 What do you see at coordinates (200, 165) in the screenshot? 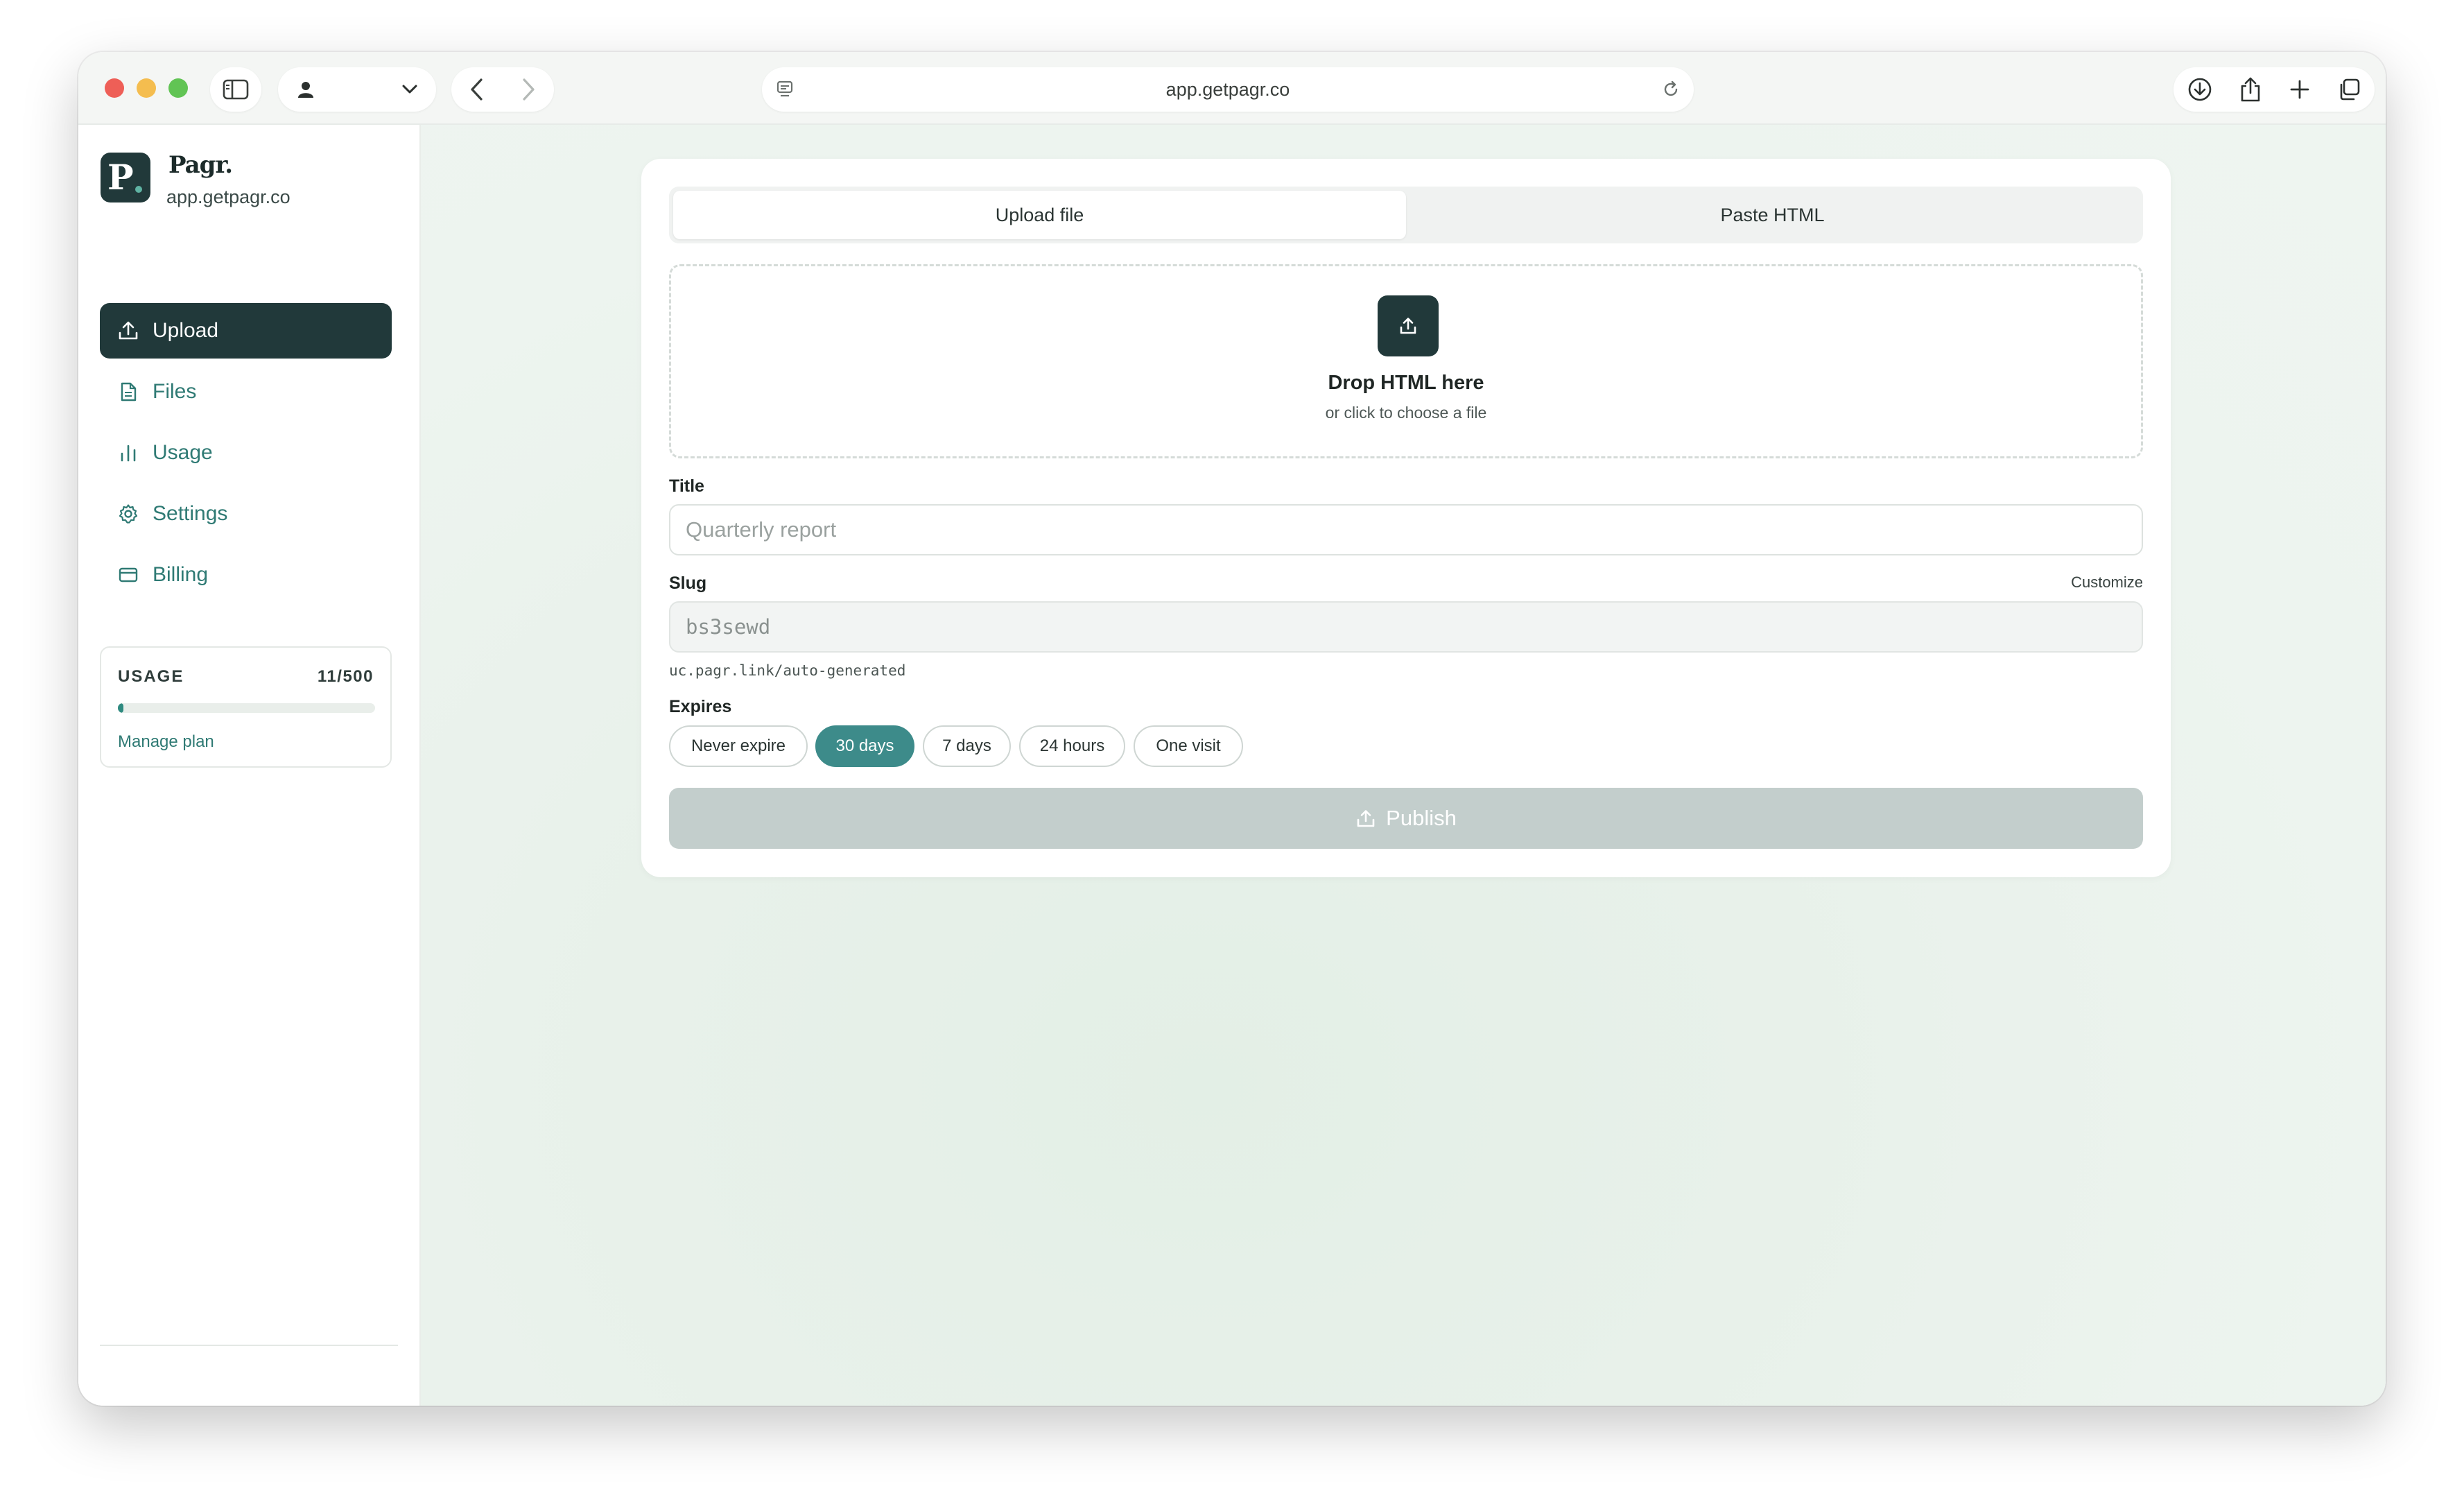
I see `brand-name: Pagr.` at bounding box center [200, 165].